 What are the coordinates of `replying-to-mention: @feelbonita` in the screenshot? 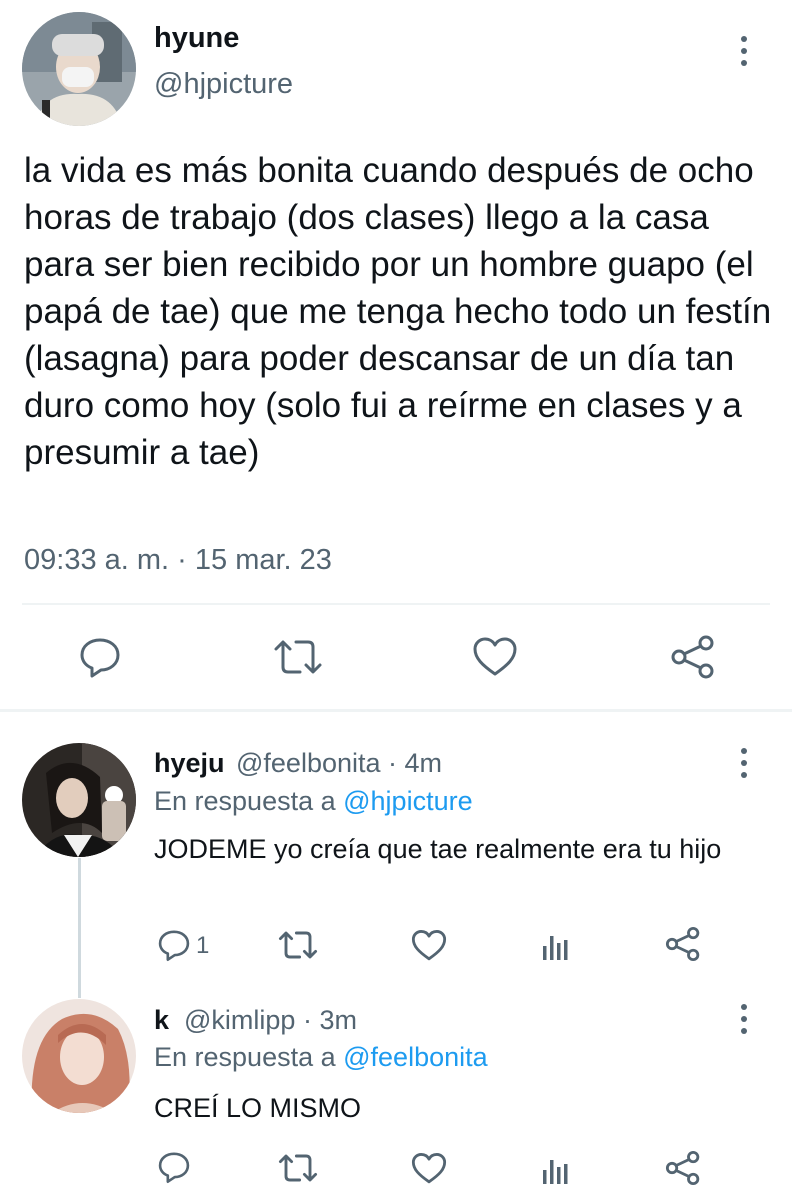 It's located at (415, 1057).